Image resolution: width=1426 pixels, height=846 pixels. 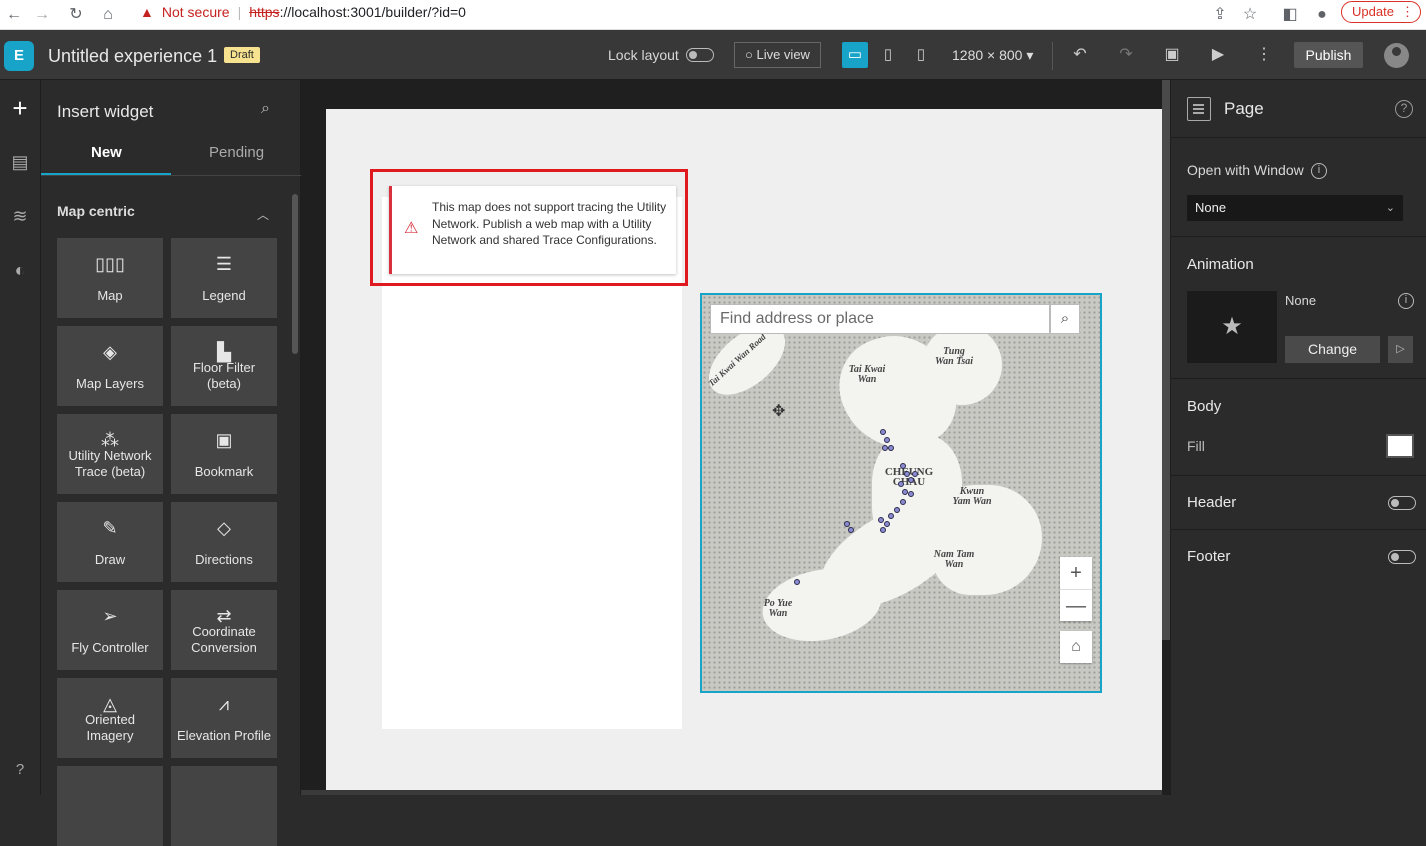 I want to click on draw-icon: ✎, so click(x=110, y=528).